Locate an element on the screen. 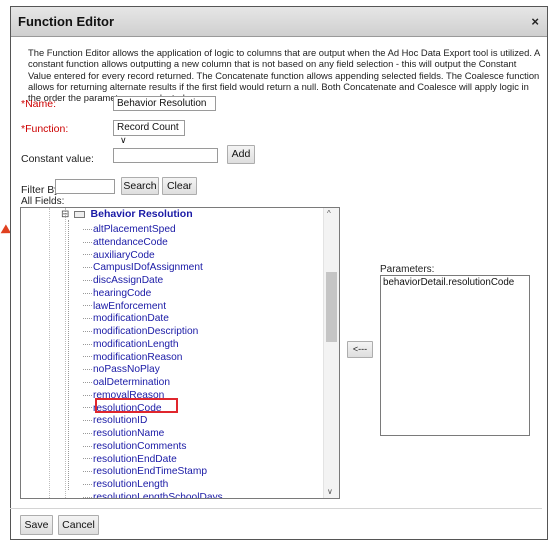 The image size is (552, 544). tree-field-item: oalDetermination is located at coordinates (126, 382).